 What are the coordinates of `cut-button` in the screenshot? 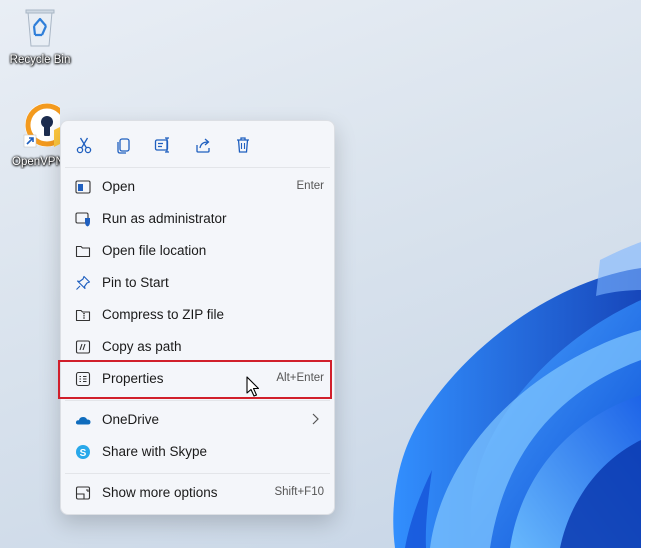 It's located at (84, 145).